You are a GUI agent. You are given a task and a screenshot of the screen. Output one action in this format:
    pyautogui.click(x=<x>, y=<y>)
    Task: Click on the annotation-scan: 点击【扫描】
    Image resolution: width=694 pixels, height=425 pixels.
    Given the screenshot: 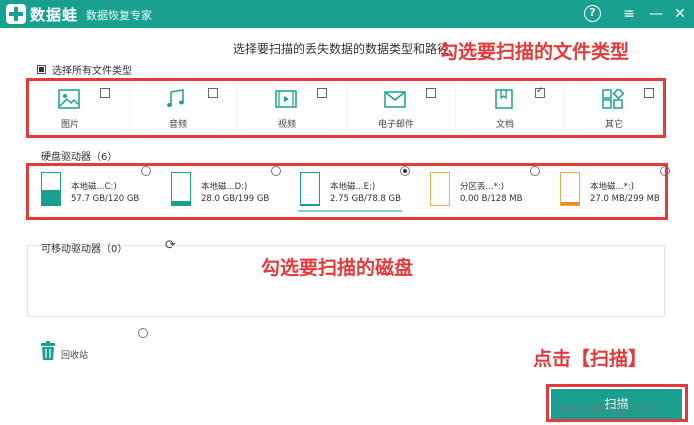 What is the action you would take?
    pyautogui.click(x=590, y=359)
    